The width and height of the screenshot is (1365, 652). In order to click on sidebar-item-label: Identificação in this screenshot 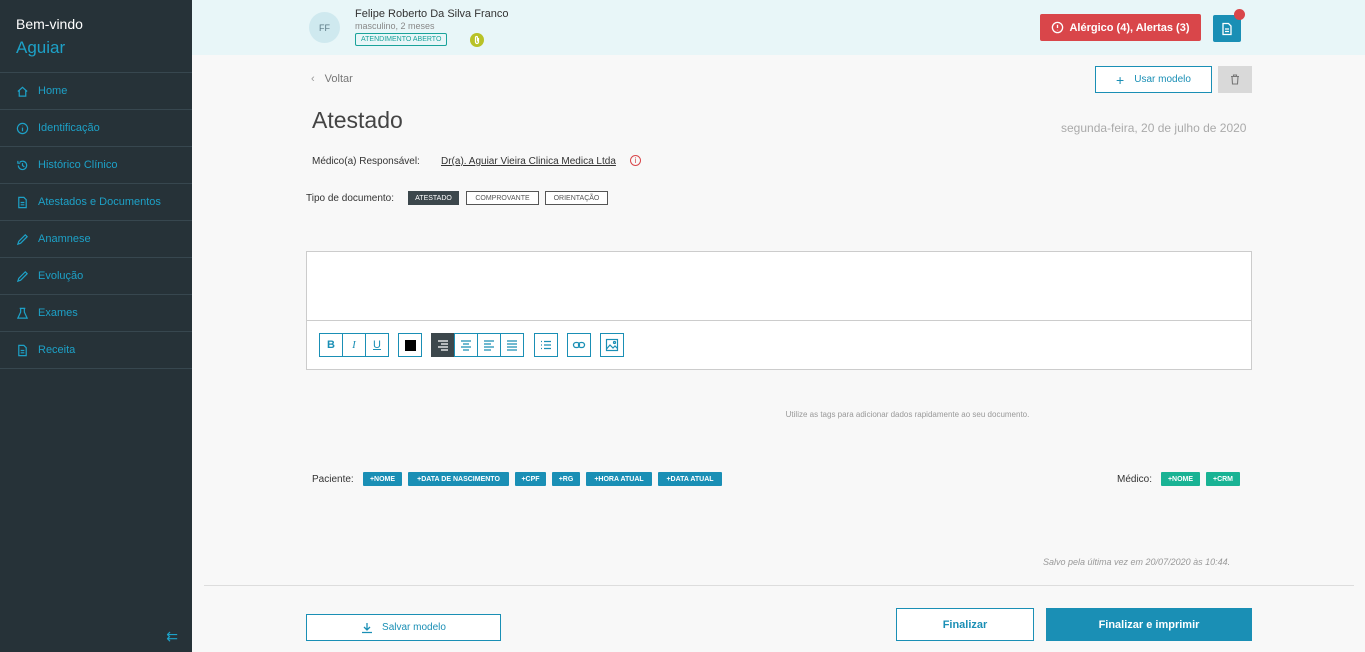, I will do `click(69, 128)`.